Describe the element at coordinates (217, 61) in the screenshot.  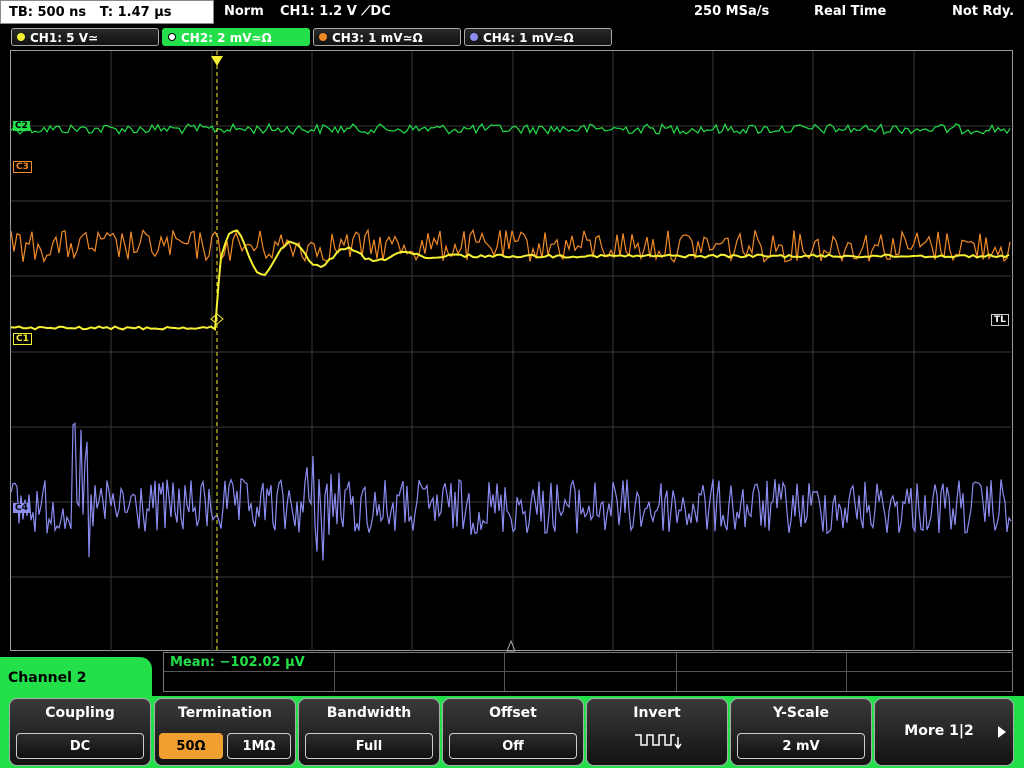
I see `trigger-position-marker` at that location.